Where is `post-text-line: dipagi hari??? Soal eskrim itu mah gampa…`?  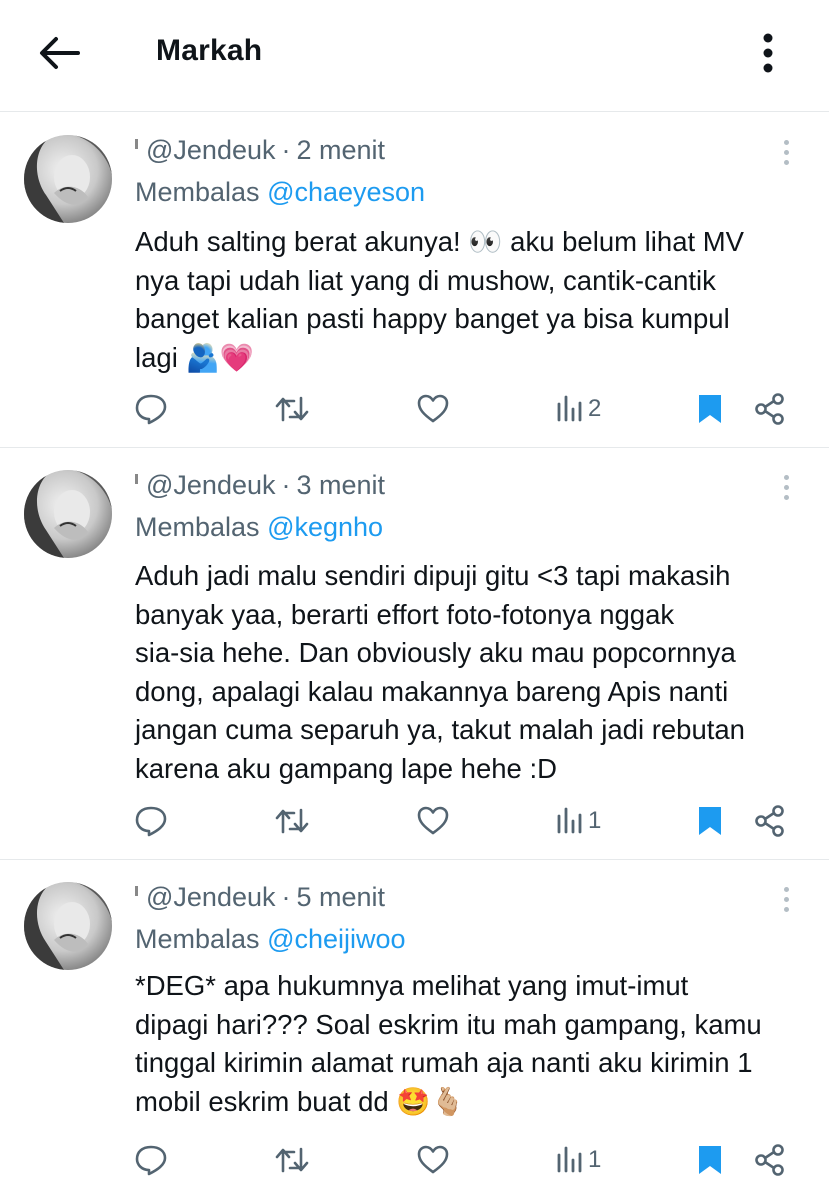
post-text-line: dipagi hari??? Soal eskrim itu mah gampa… is located at coordinates (448, 1024).